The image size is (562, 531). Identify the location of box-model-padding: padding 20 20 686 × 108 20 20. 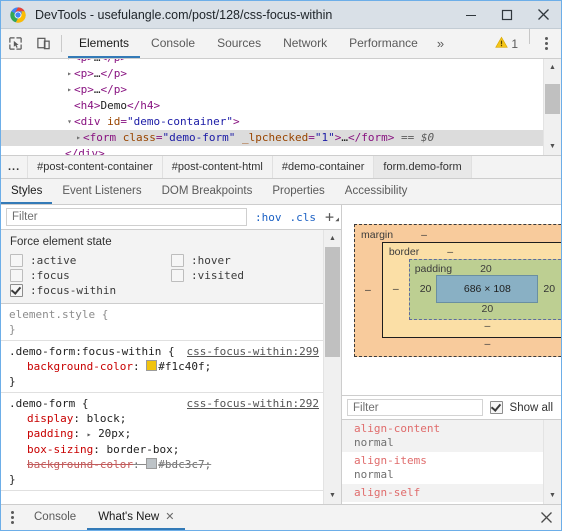
(484, 289).